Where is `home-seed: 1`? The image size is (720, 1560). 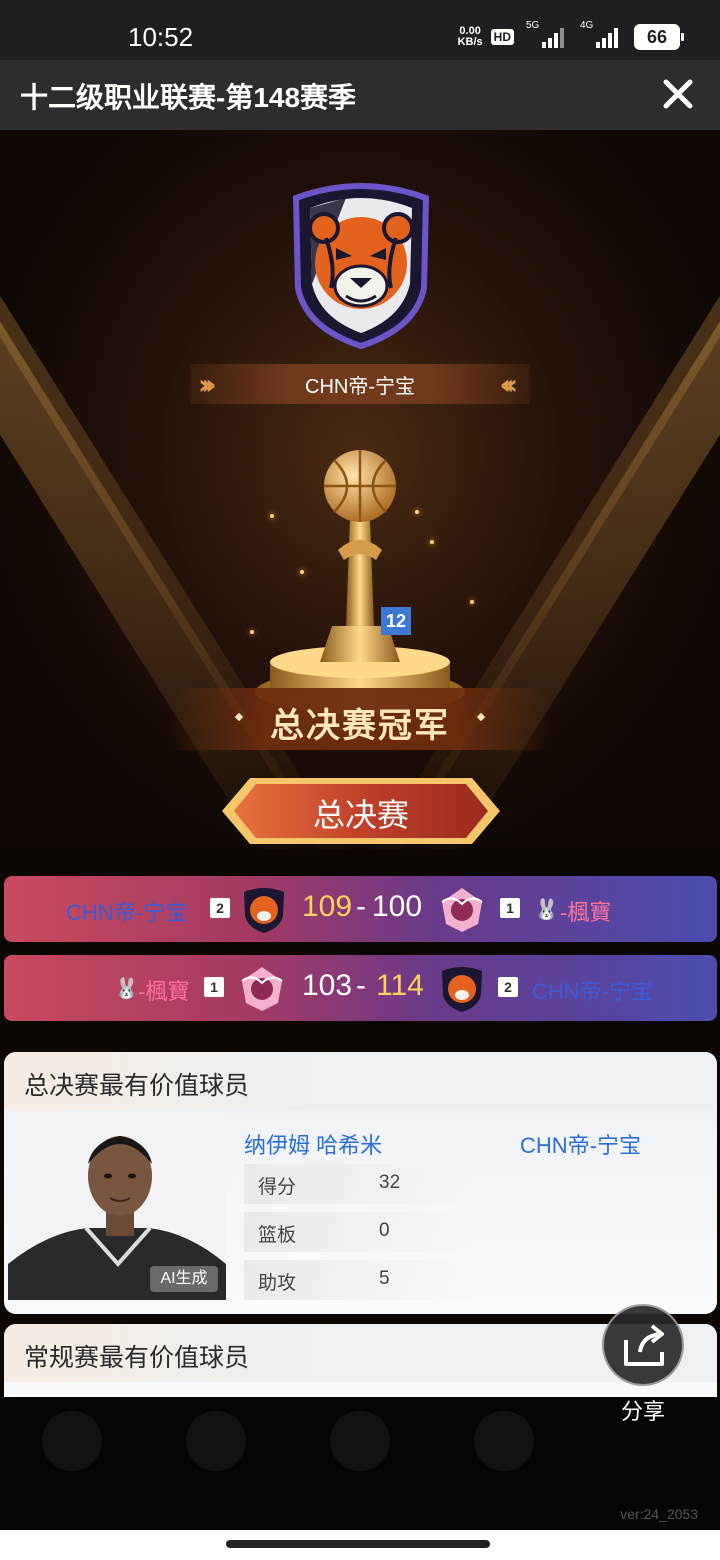 home-seed: 1 is located at coordinates (214, 987).